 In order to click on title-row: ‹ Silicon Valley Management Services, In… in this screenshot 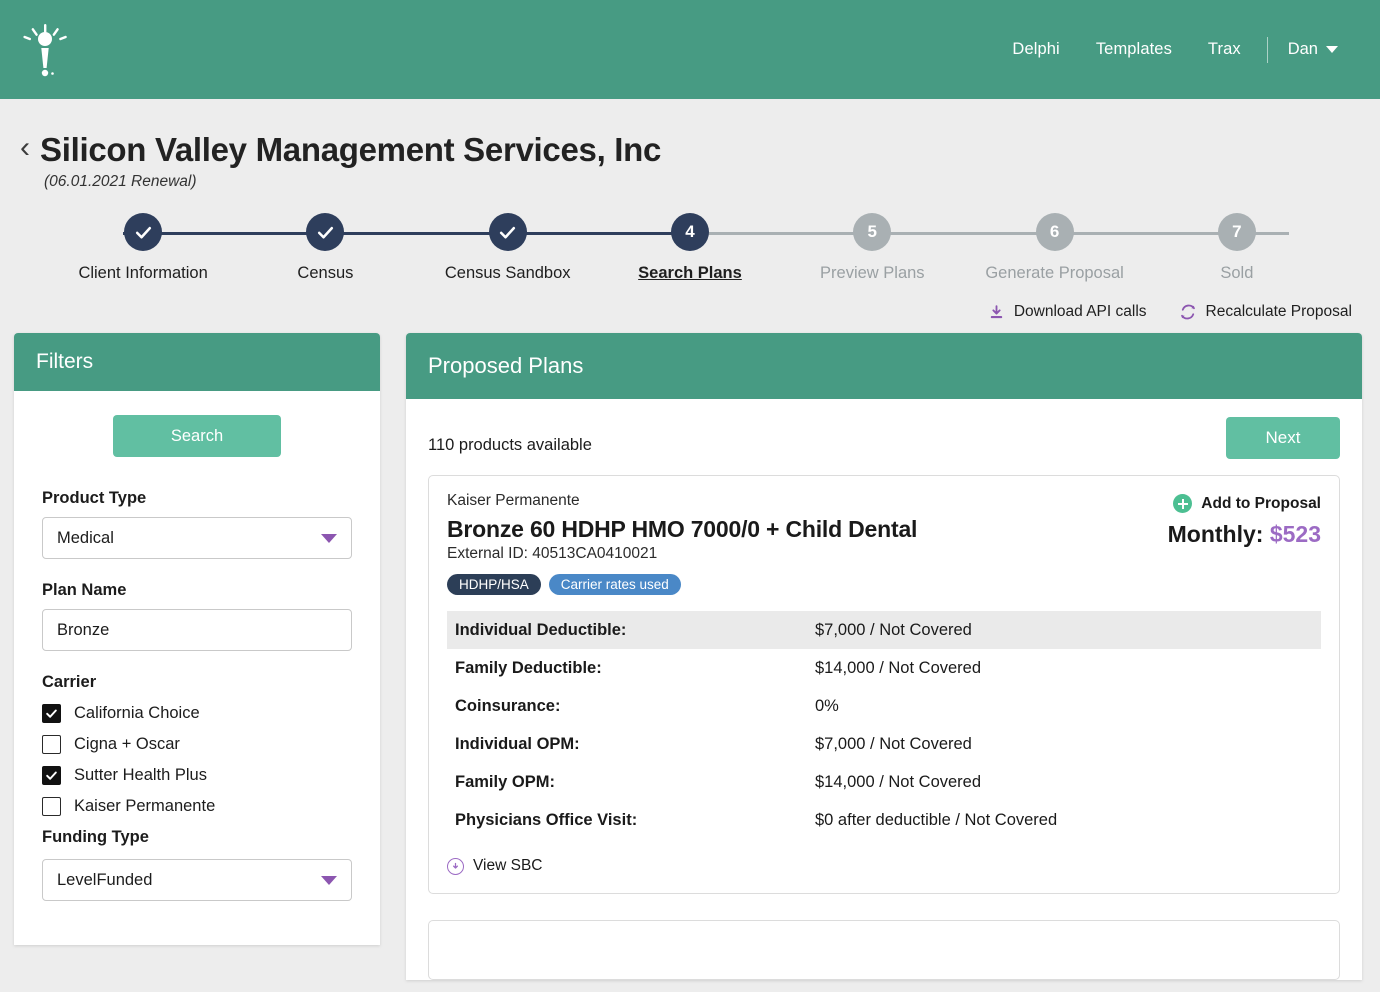, I will do `click(700, 150)`.